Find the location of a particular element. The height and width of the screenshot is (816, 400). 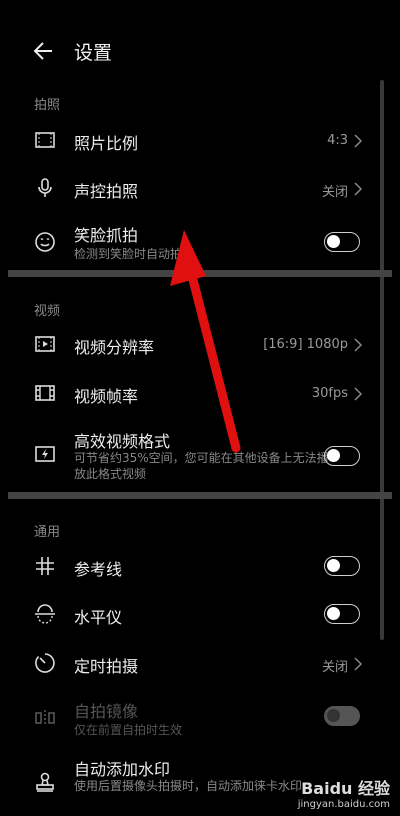

smile-icon is located at coordinates (45, 242).